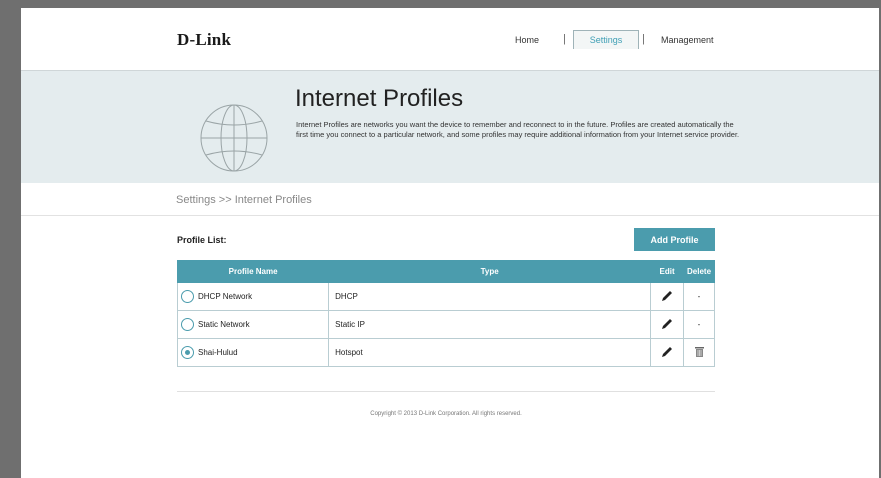  I want to click on breadcrumb-bar: Settings >> Internet Profiles, so click(450, 199).